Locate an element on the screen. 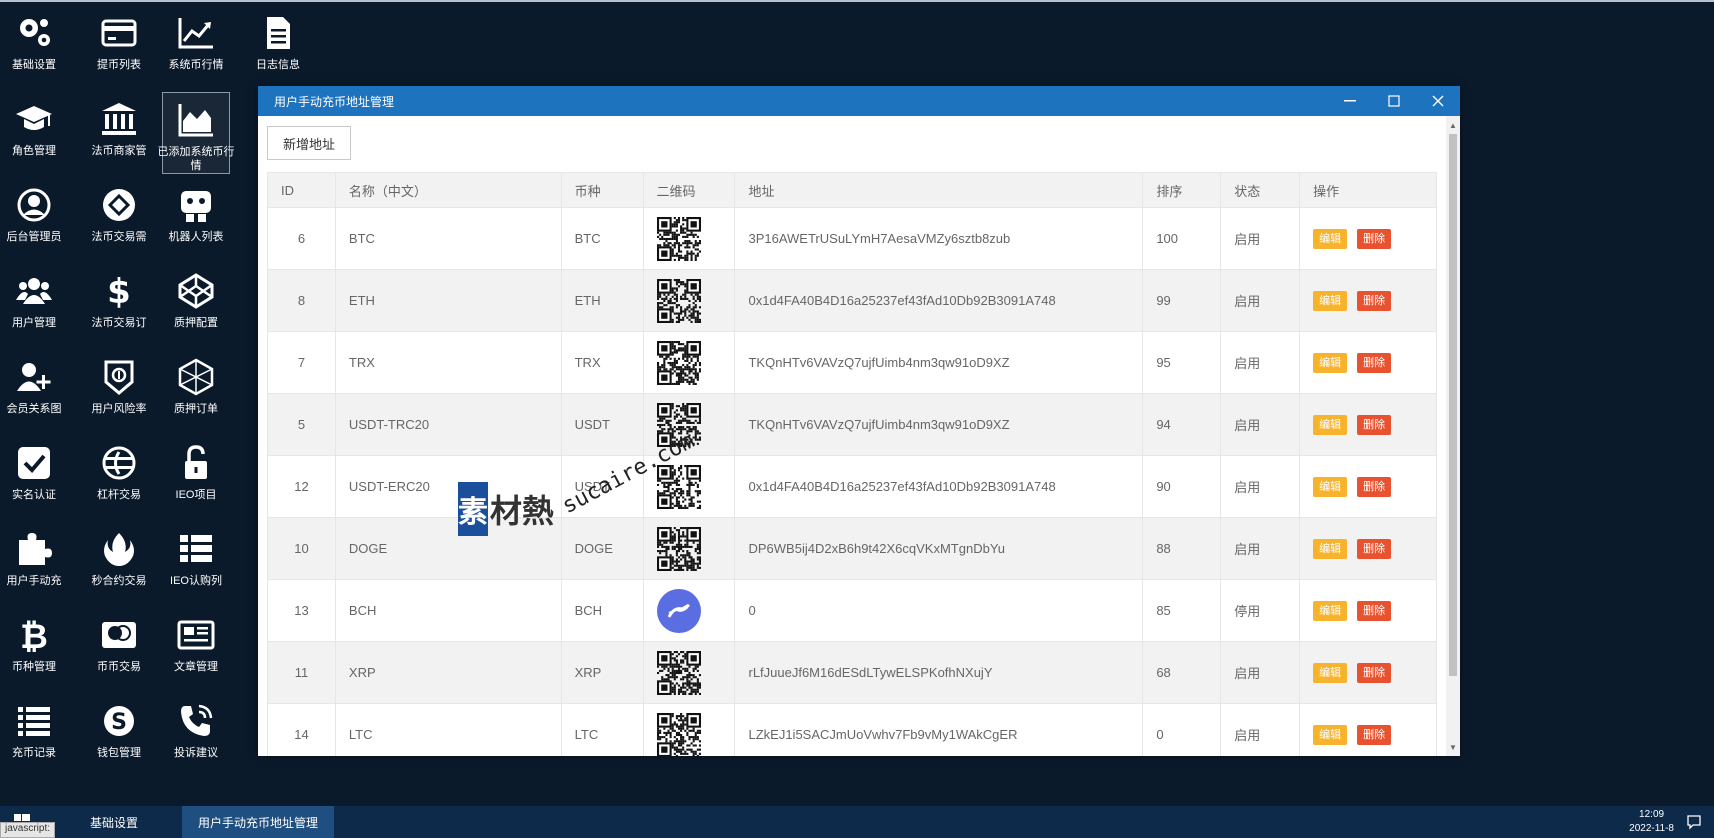 This screenshot has height=838, width=1714. desktop-icon-lever: 杠杆交易 is located at coordinates (119, 477).